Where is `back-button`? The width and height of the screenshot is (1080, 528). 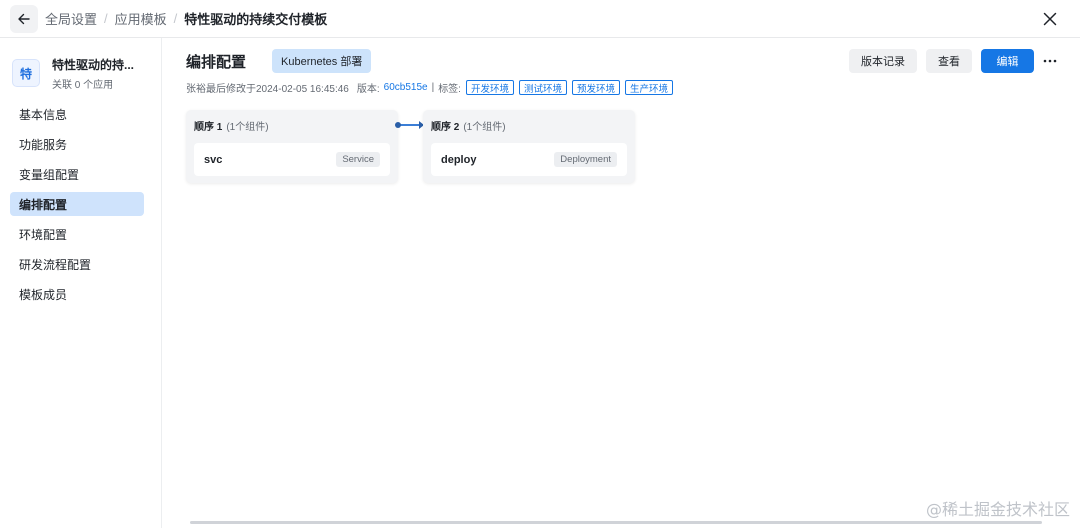 back-button is located at coordinates (24, 18).